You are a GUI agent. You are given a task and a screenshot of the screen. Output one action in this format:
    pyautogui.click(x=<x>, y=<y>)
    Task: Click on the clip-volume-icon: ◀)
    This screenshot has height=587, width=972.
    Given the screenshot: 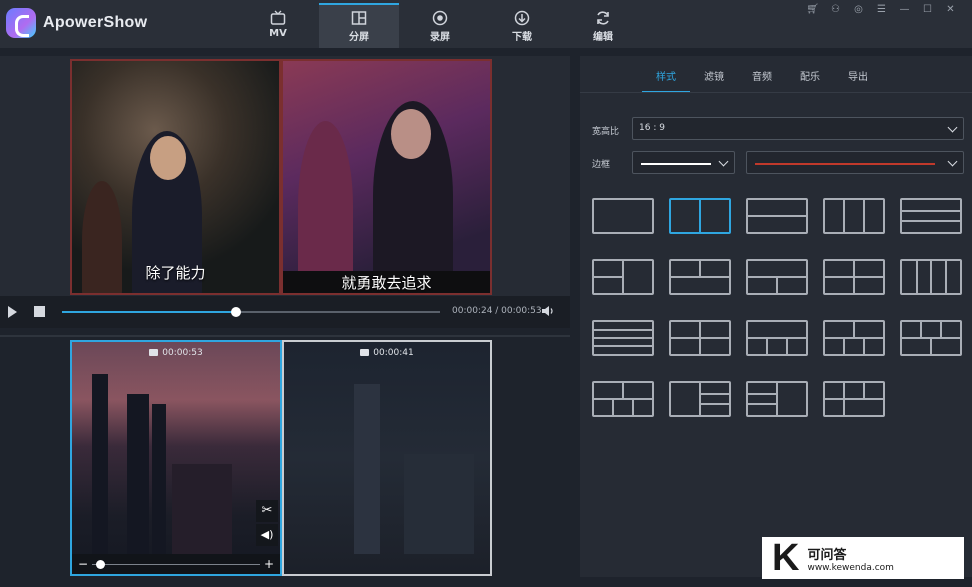 What is the action you would take?
    pyautogui.click(x=267, y=535)
    